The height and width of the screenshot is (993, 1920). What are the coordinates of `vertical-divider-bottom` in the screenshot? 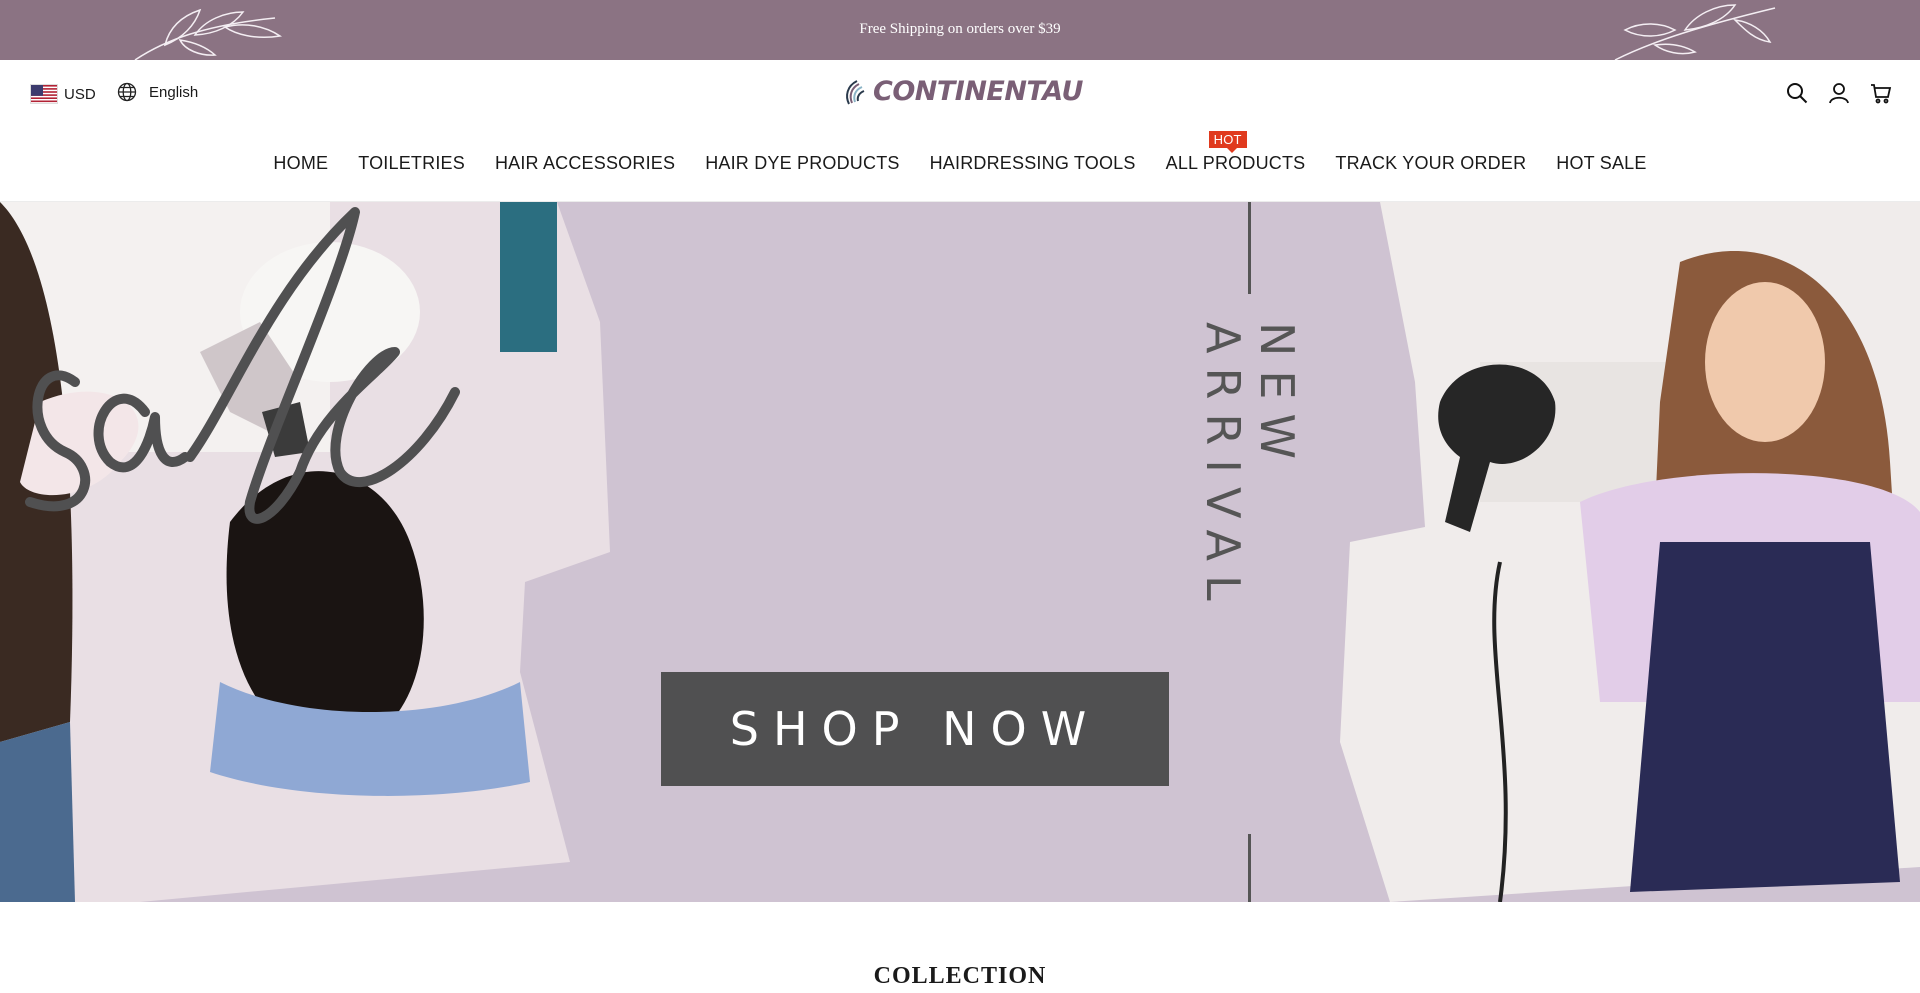 It's located at (1249, 868).